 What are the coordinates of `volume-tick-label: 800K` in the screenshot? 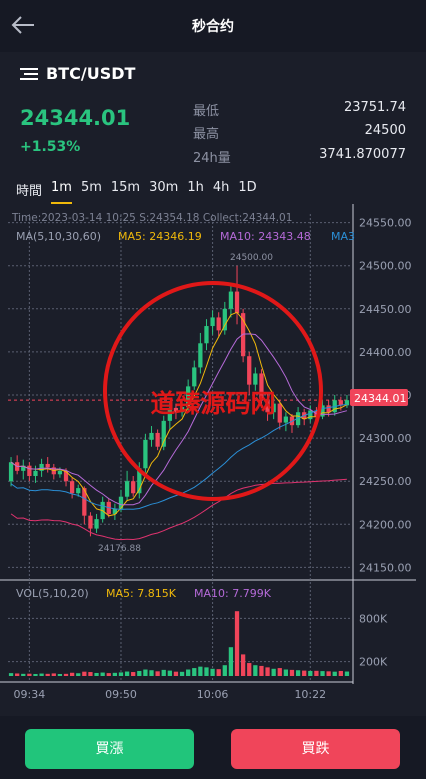 It's located at (373, 618).